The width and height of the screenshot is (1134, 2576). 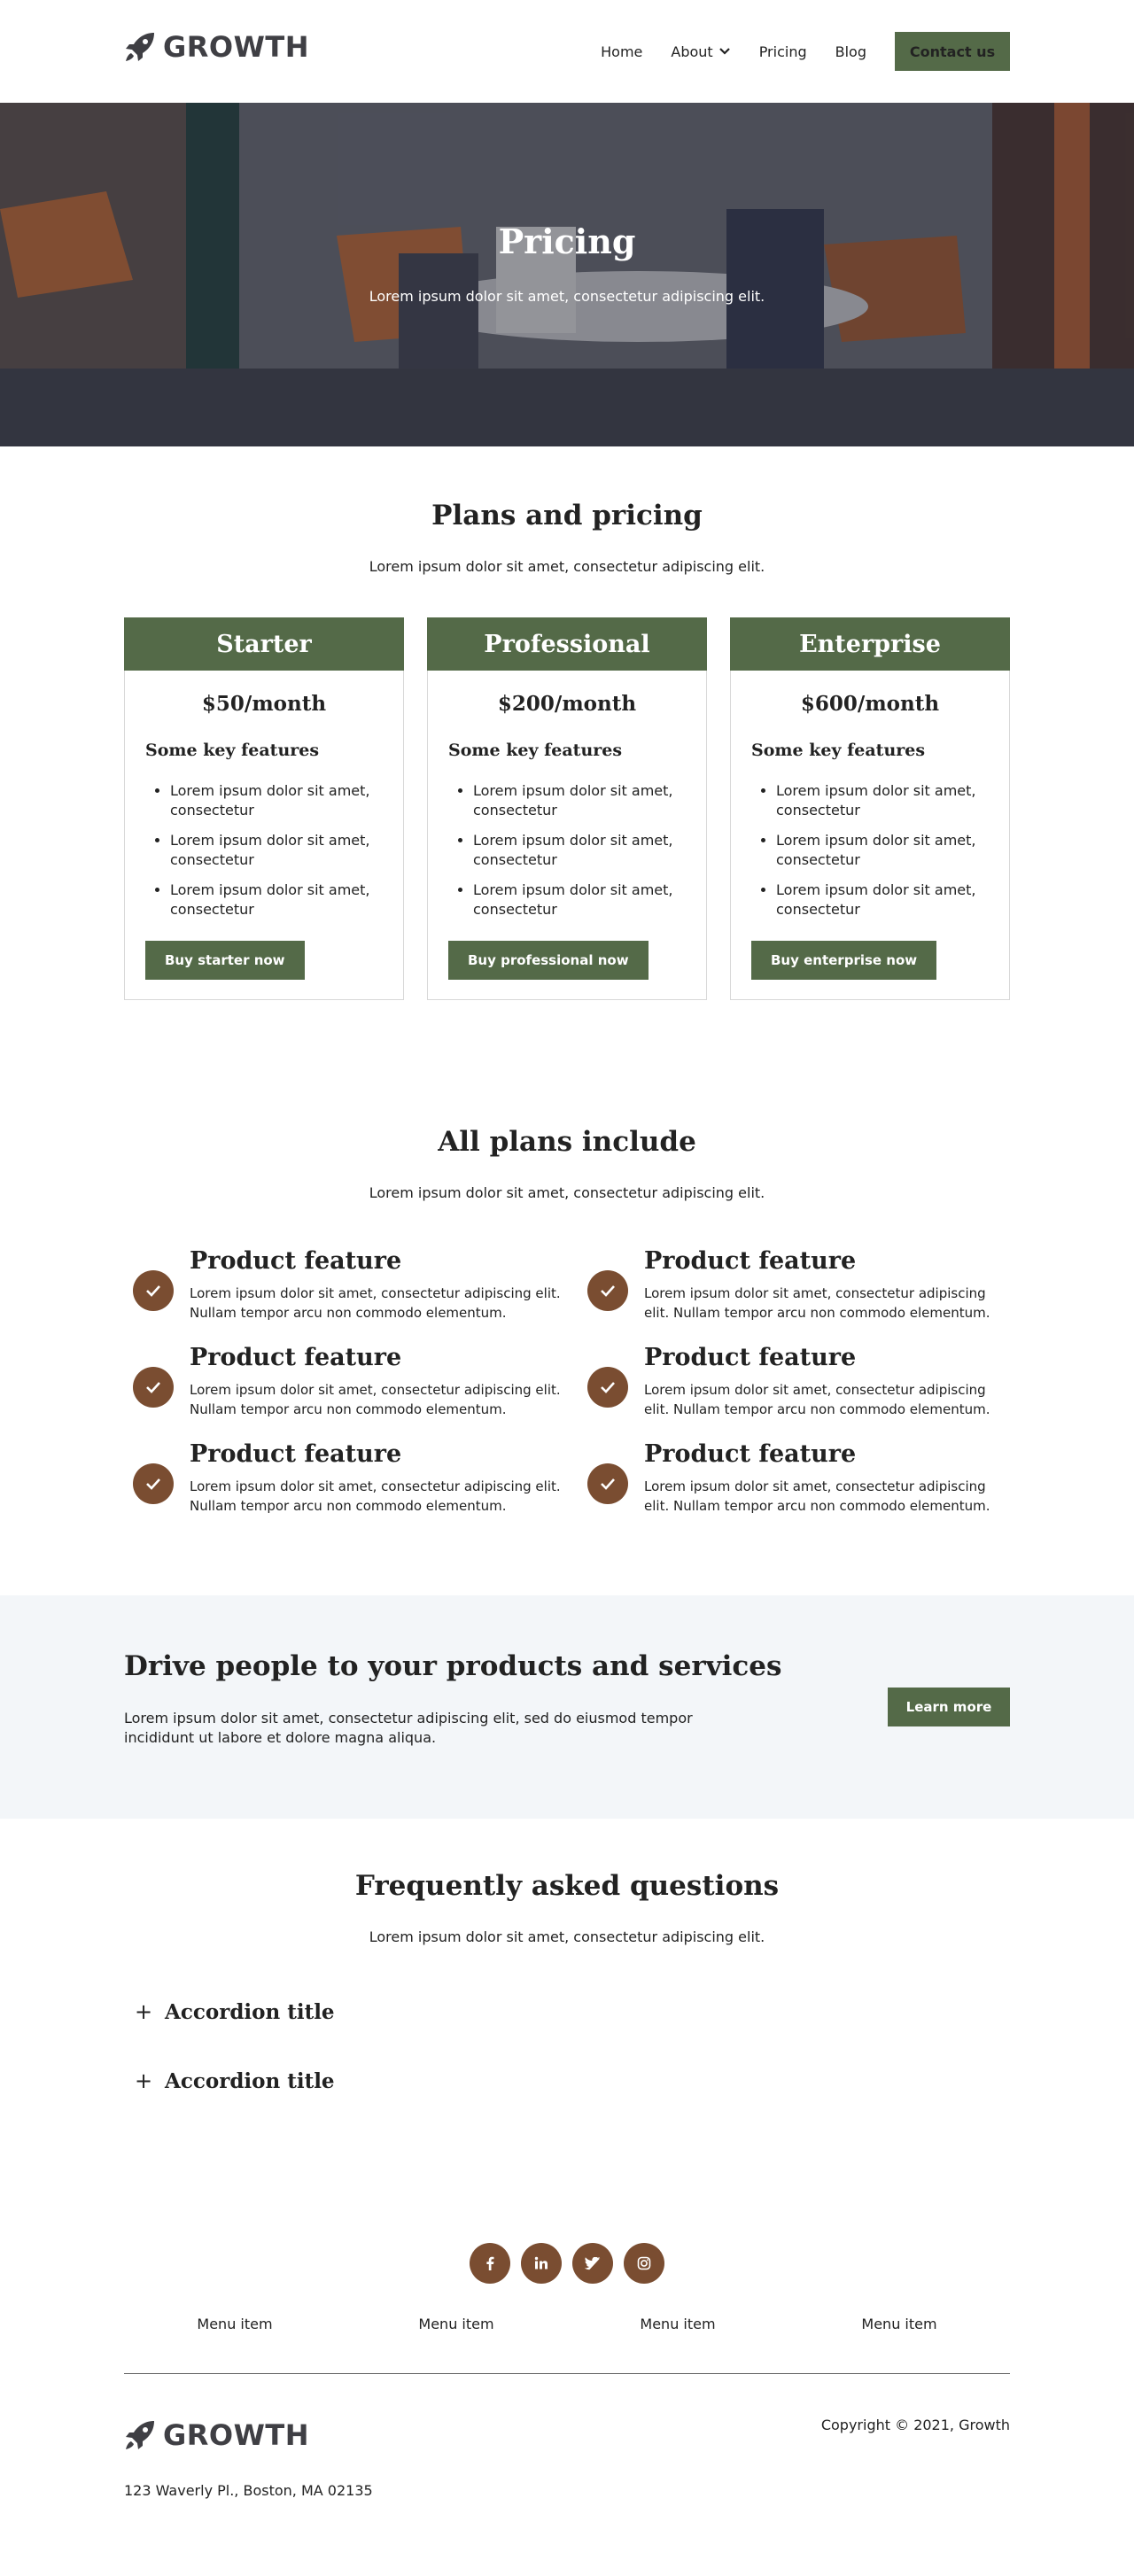 What do you see at coordinates (592, 2263) in the screenshot?
I see `twitter-icon` at bounding box center [592, 2263].